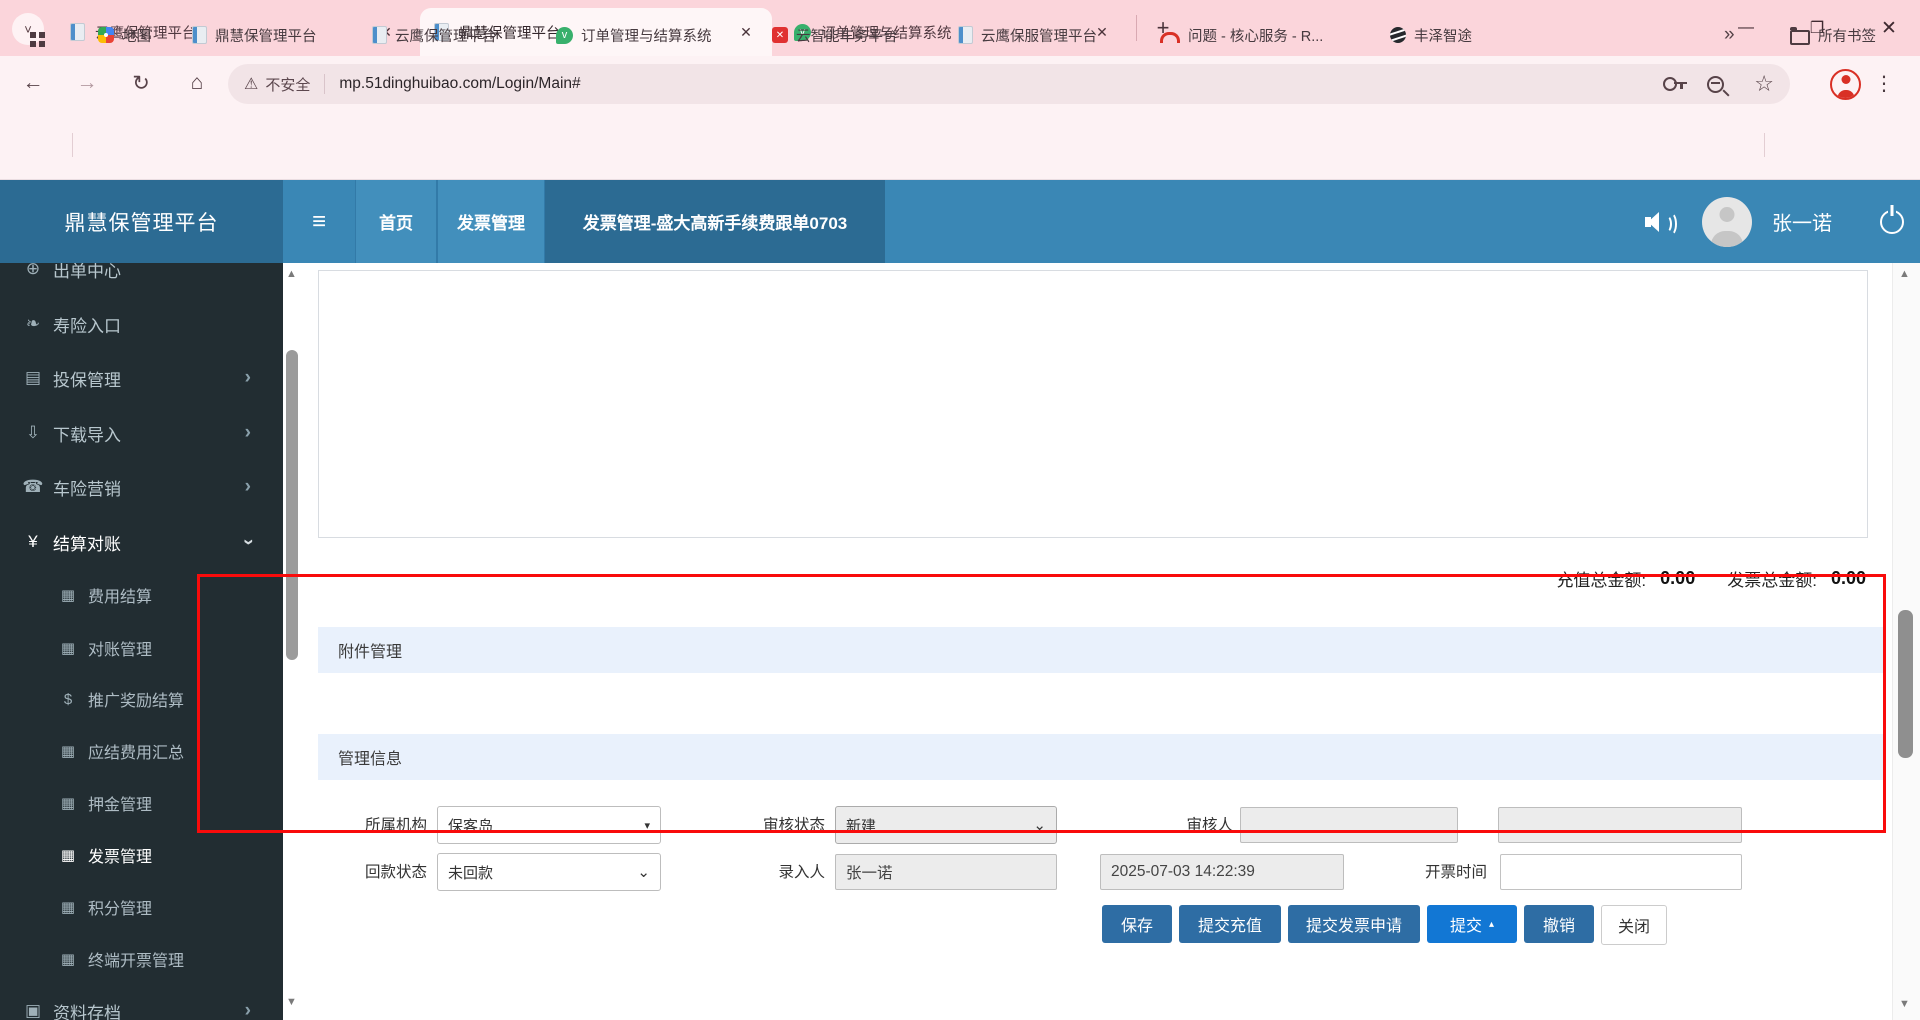  What do you see at coordinates (1136, 28) in the screenshot?
I see `tab-separator` at bounding box center [1136, 28].